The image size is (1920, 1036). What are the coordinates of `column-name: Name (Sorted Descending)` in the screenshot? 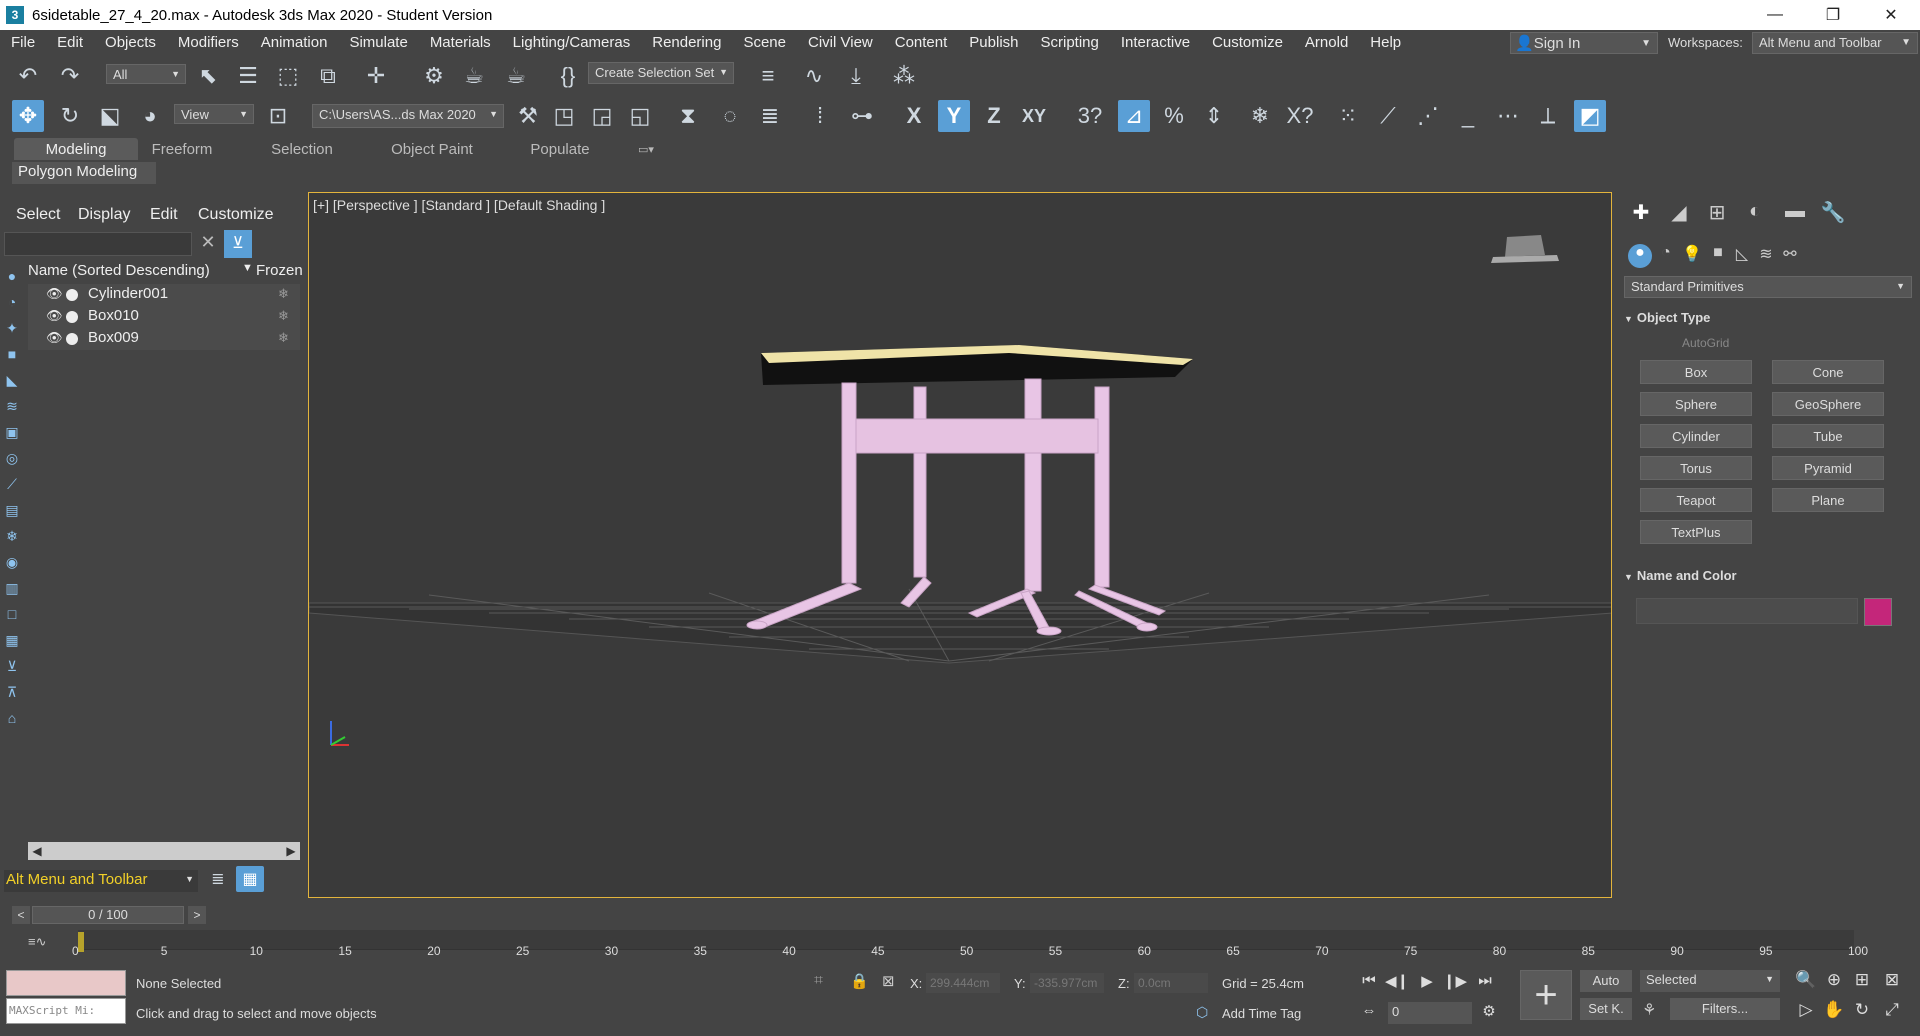 It's located at (119, 270).